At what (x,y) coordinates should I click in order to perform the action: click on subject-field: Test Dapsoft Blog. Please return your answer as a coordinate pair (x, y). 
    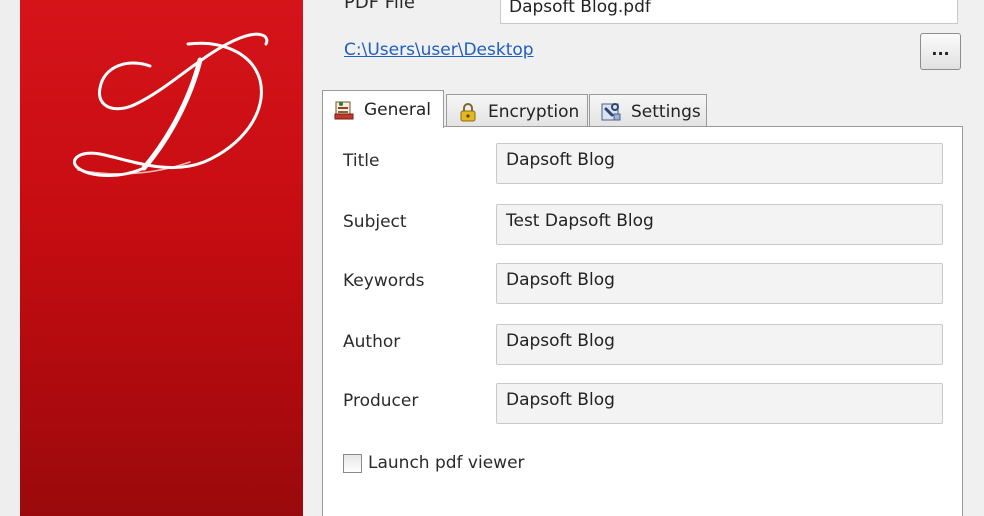
    Looking at the image, I should click on (719, 224).